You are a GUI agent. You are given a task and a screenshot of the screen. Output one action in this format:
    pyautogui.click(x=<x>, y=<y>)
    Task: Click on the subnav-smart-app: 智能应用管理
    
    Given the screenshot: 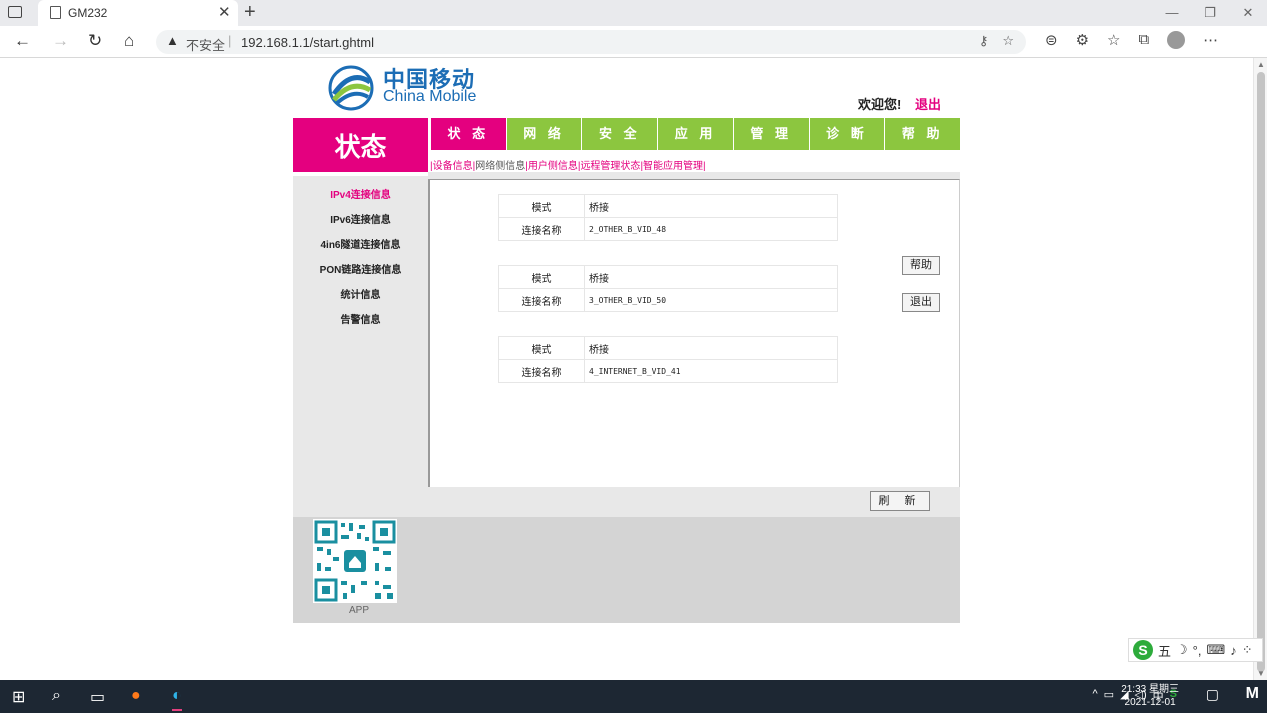 What is the action you would take?
    pyautogui.click(x=673, y=166)
    